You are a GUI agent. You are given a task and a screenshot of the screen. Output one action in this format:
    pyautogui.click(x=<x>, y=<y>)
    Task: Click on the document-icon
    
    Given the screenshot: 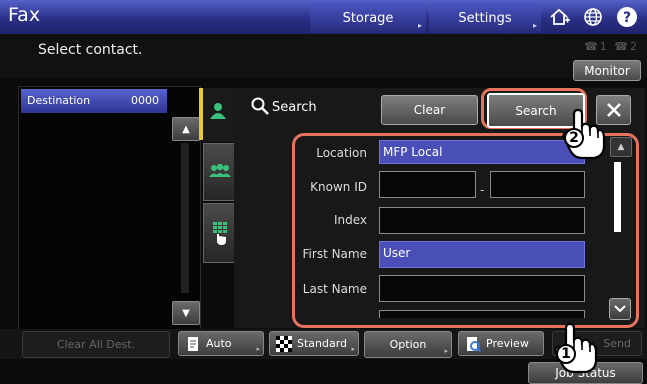 What is the action you would take?
    pyautogui.click(x=193, y=343)
    